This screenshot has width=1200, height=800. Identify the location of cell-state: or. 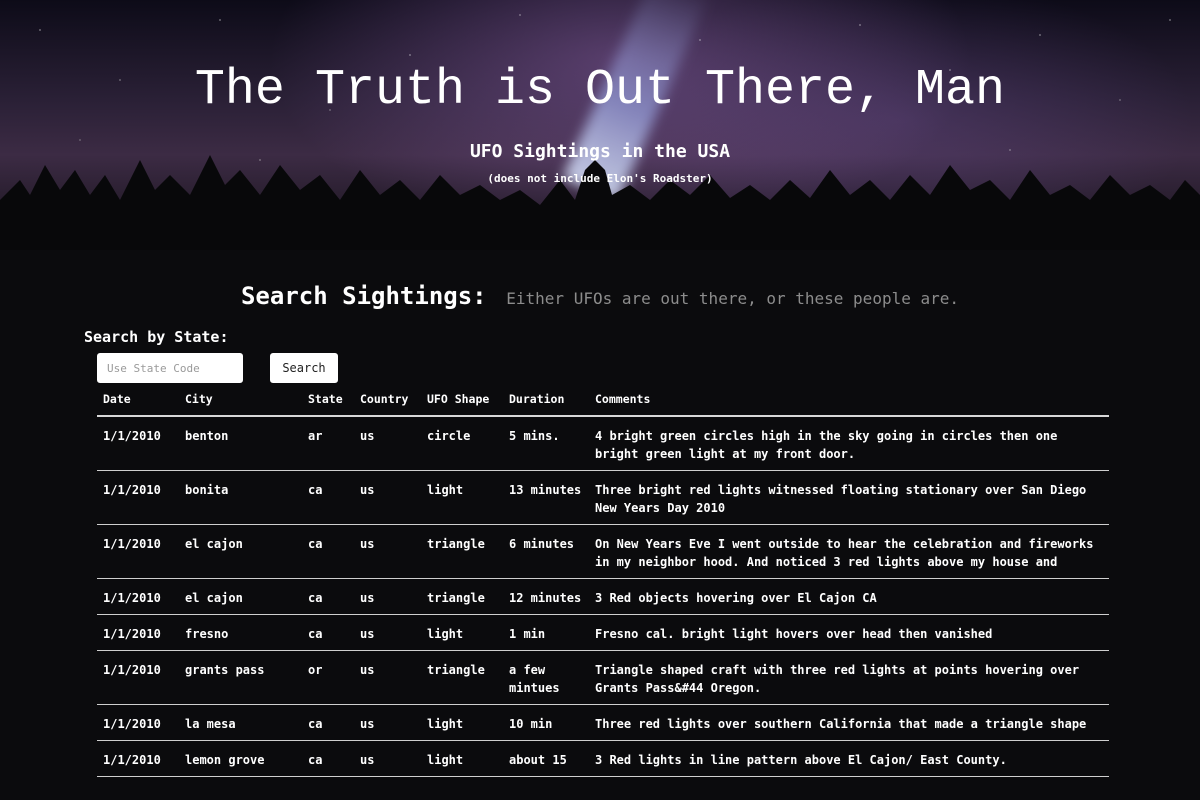
(328, 677).